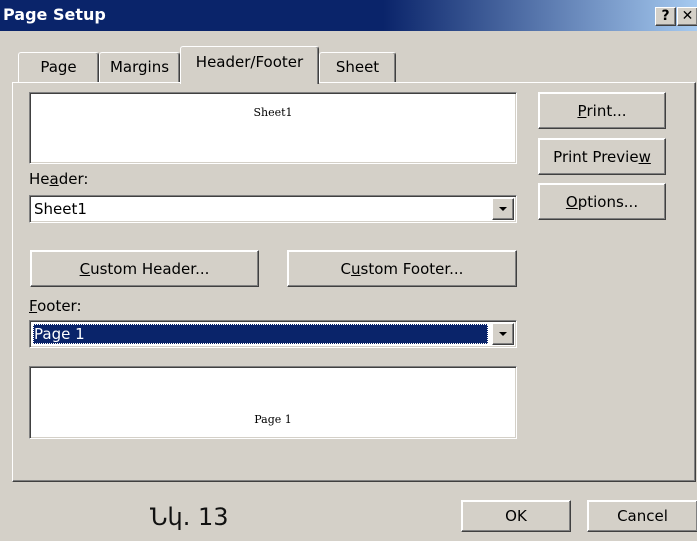  Describe the element at coordinates (516, 516) in the screenshot. I see `ok-button: OK` at that location.